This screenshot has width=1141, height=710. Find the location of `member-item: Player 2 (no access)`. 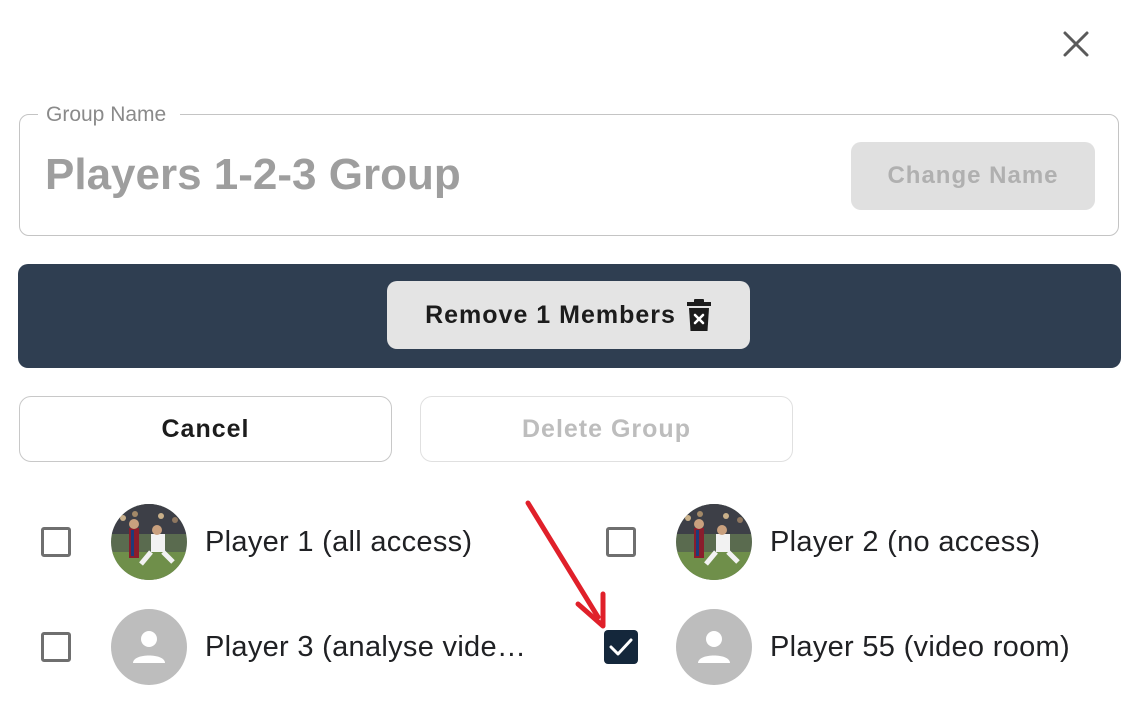

member-item: Player 2 (no access) is located at coordinates (823, 542).